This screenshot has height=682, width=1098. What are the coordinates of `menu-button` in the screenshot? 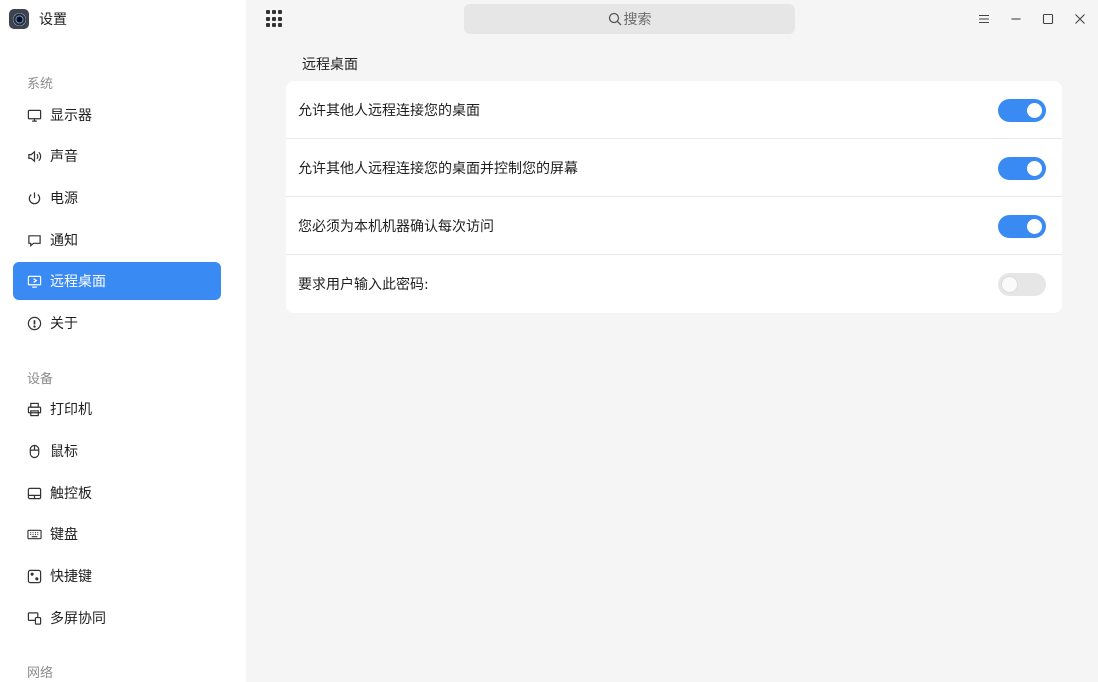 It's located at (984, 19).